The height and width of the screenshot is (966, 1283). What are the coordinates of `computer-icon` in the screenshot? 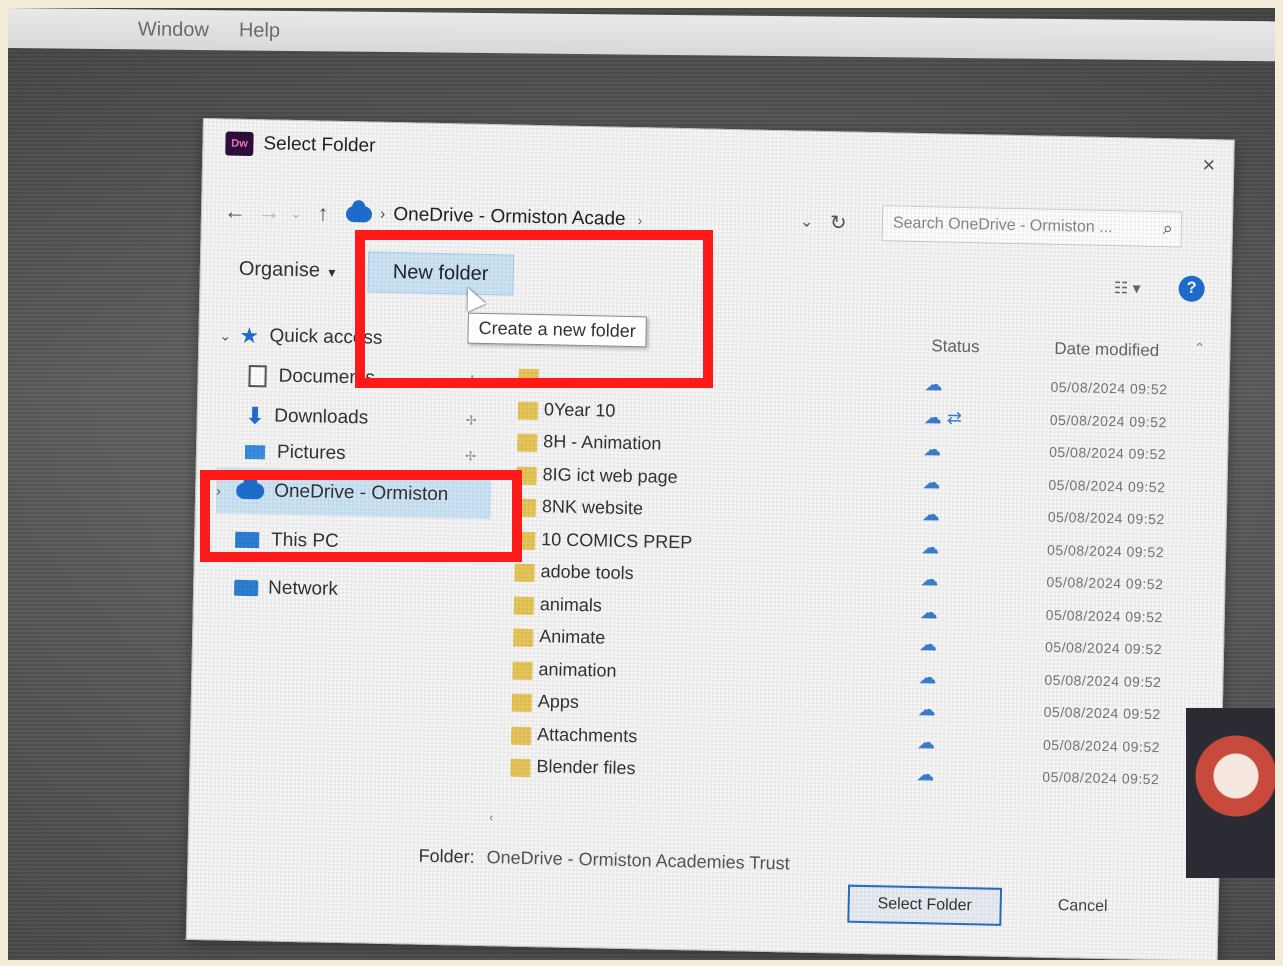 It's located at (247, 540).